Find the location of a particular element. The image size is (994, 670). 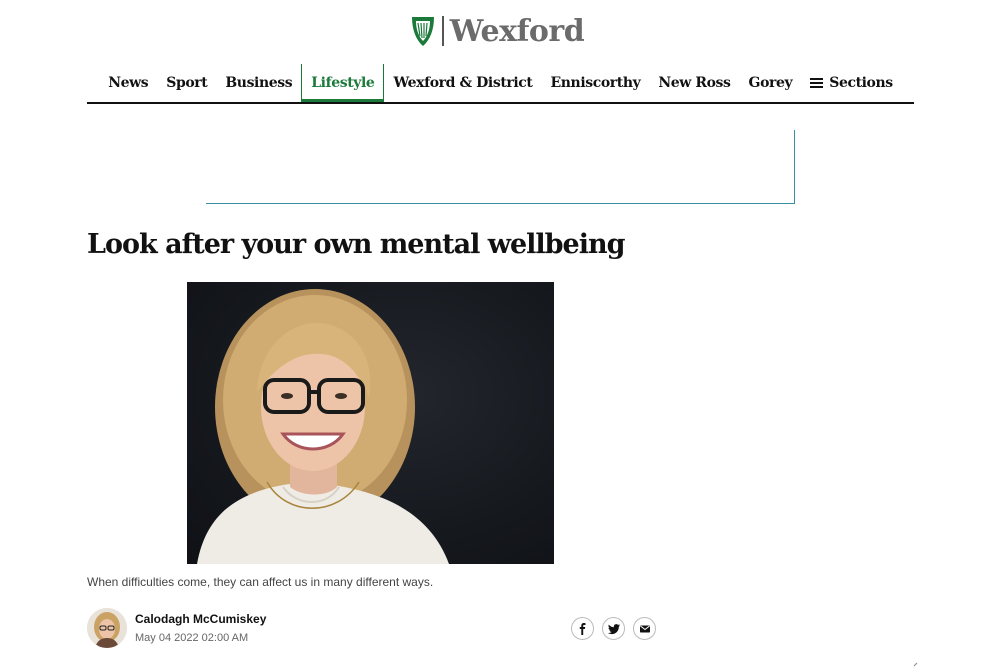

share-email-button is located at coordinates (644, 628).